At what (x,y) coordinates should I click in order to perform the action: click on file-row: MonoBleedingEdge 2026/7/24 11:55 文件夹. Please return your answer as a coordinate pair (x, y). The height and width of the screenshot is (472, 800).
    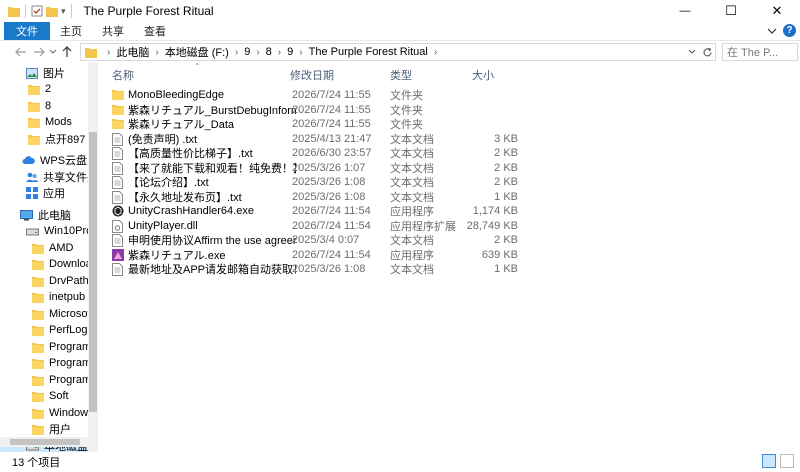
    Looking at the image, I should click on (320, 95).